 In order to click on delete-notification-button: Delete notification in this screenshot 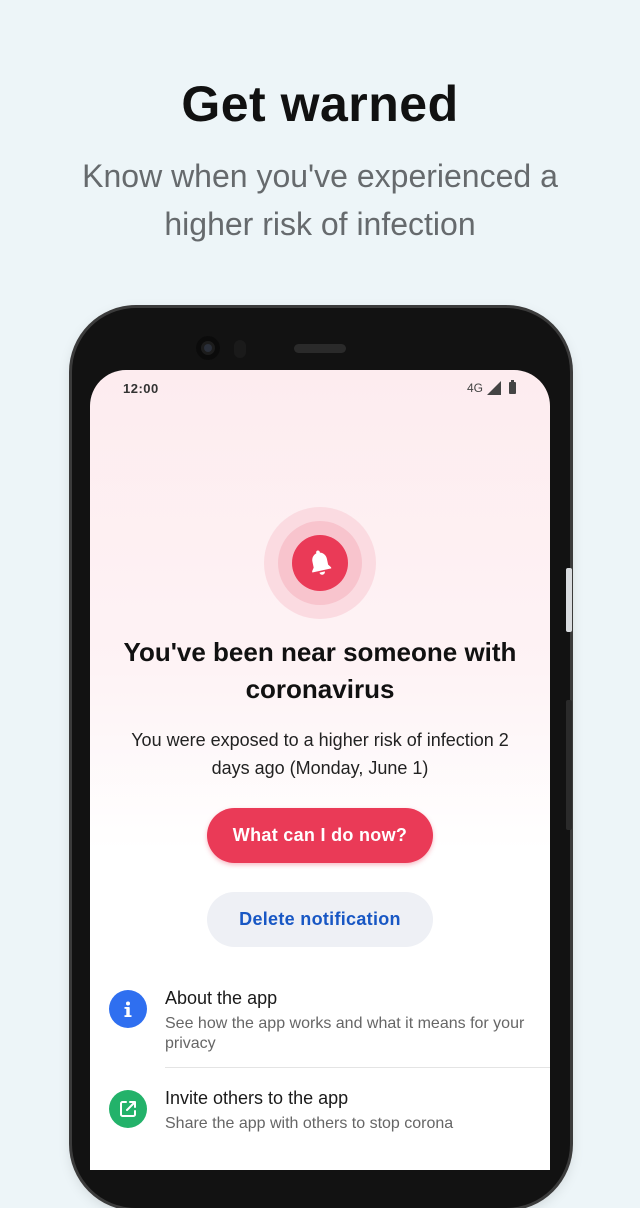, I will do `click(320, 919)`.